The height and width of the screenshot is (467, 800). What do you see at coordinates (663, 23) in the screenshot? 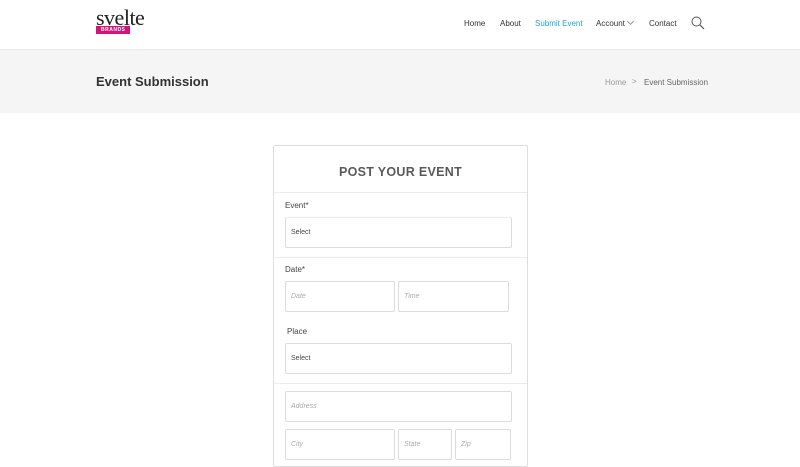
I see `nav-contact: Contact` at bounding box center [663, 23].